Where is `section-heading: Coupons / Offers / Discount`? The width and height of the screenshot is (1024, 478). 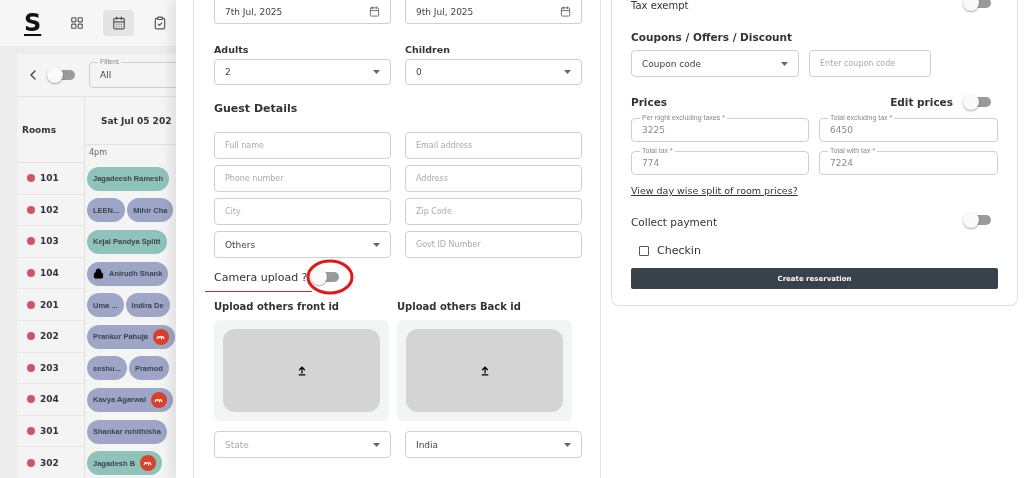
section-heading: Coupons / Offers / Discount is located at coordinates (712, 37).